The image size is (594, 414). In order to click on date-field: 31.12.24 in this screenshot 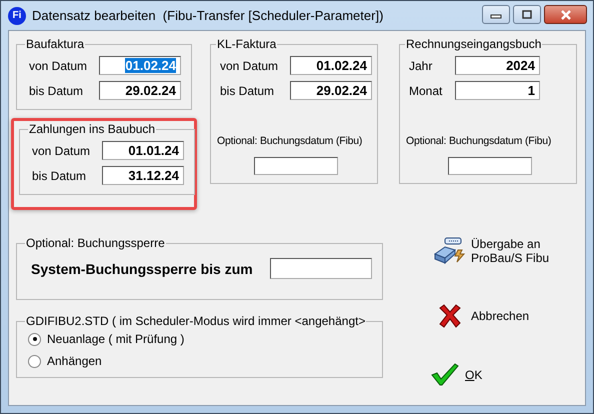, I will do `click(143, 175)`.